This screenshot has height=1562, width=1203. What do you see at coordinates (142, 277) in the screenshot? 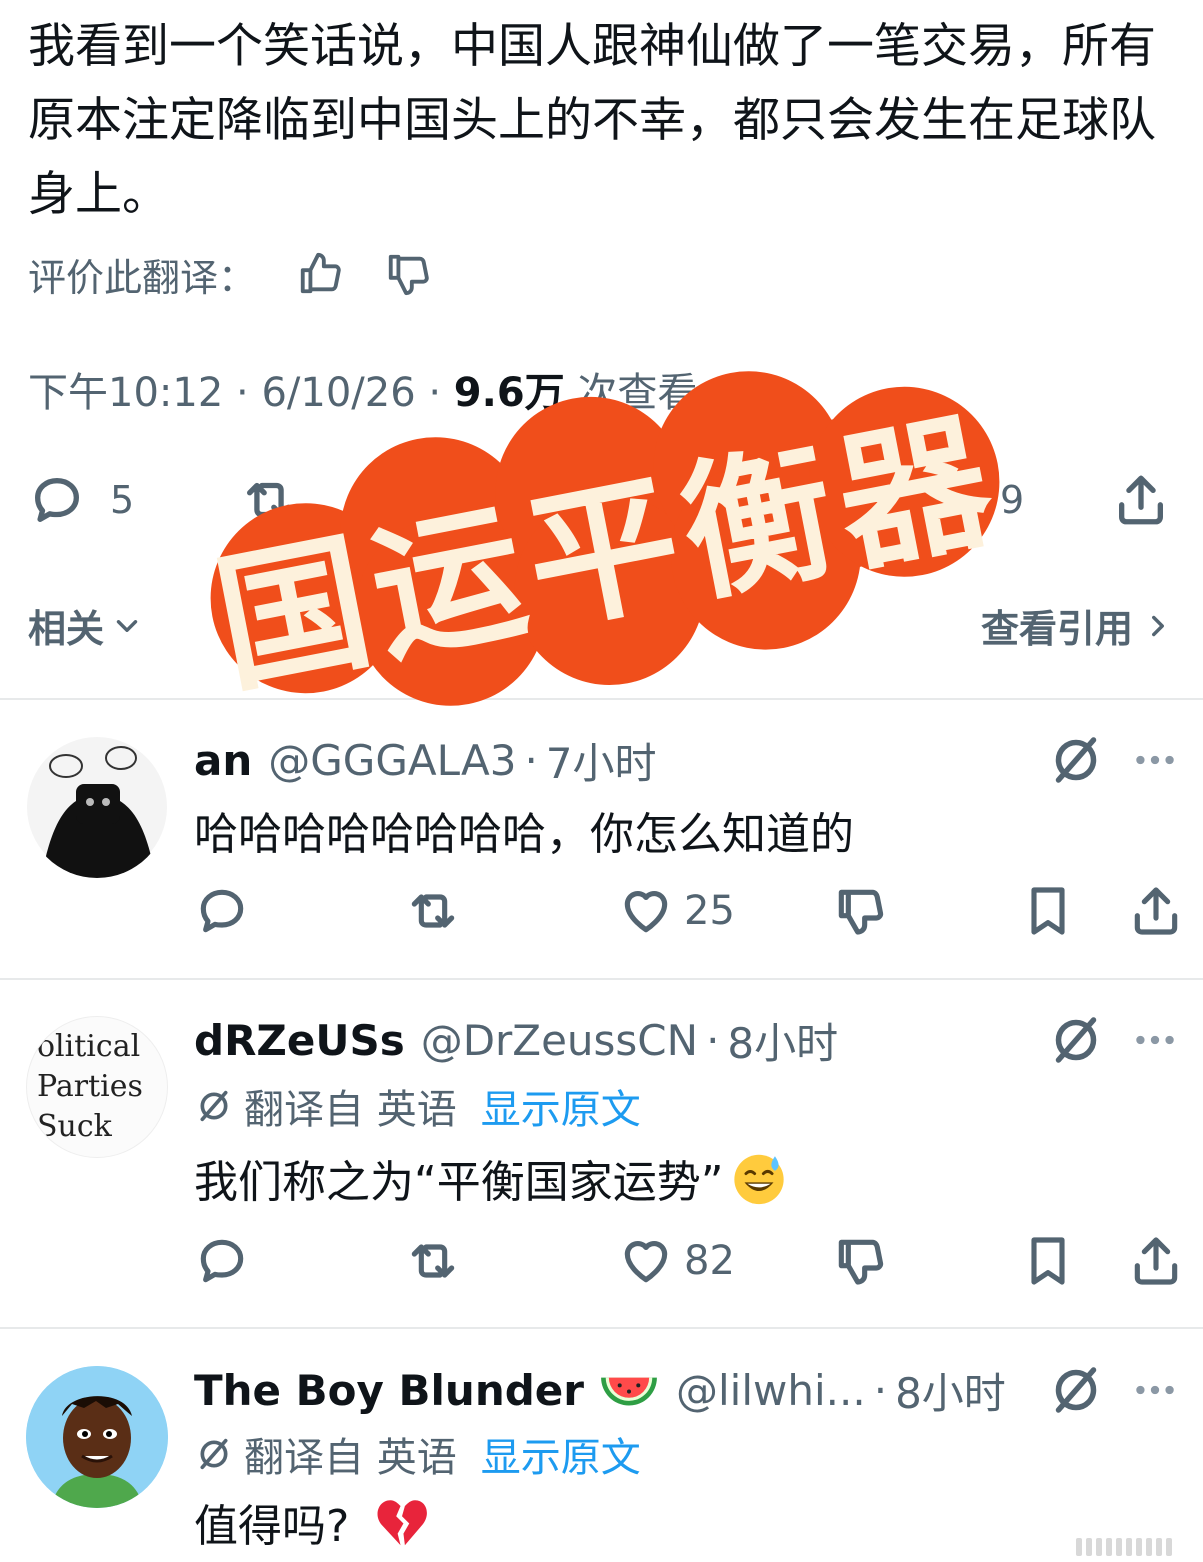
I see `rate-translation-label: 评价此翻译：` at bounding box center [142, 277].